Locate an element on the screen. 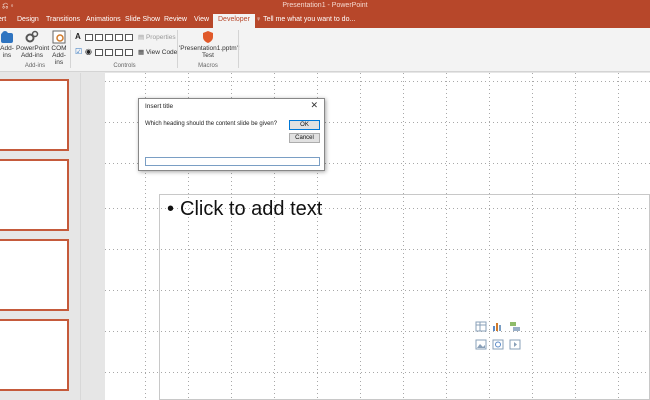 The image size is (650, 400). more-controls-icon is located at coordinates (129, 52).